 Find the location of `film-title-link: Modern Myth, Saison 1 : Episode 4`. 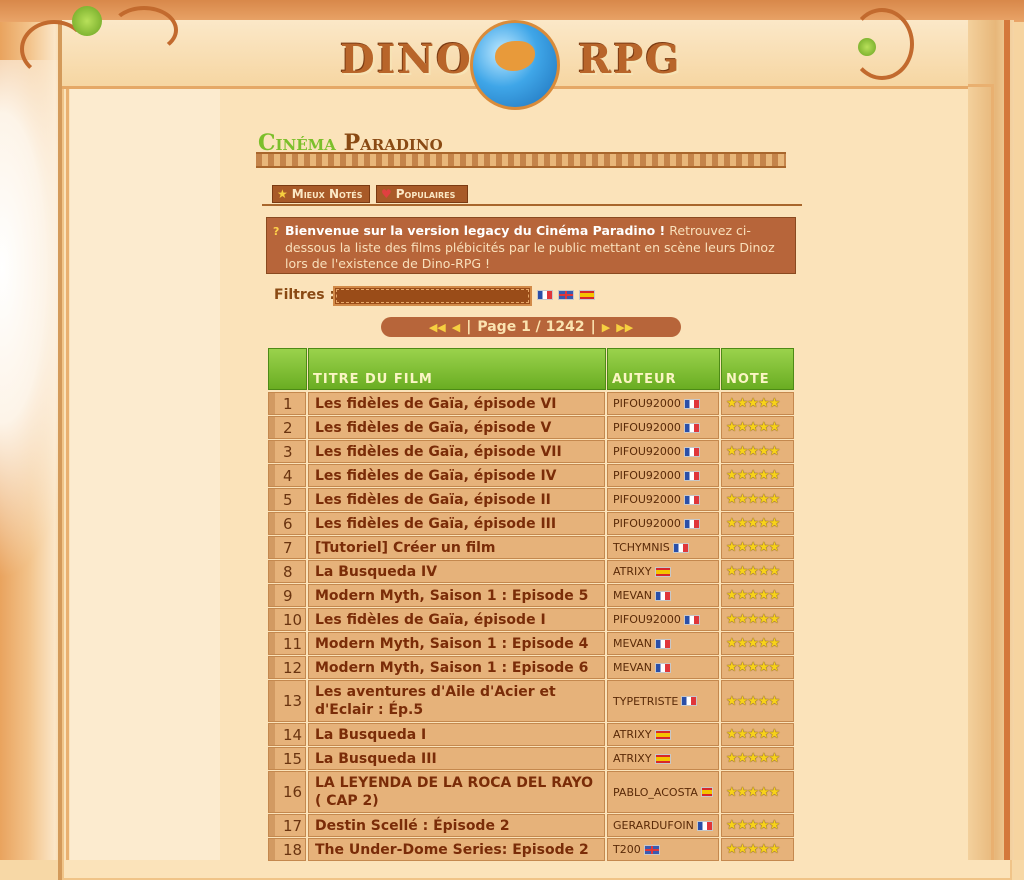

film-title-link: Modern Myth, Saison 1 : Episode 4 is located at coordinates (456, 643).